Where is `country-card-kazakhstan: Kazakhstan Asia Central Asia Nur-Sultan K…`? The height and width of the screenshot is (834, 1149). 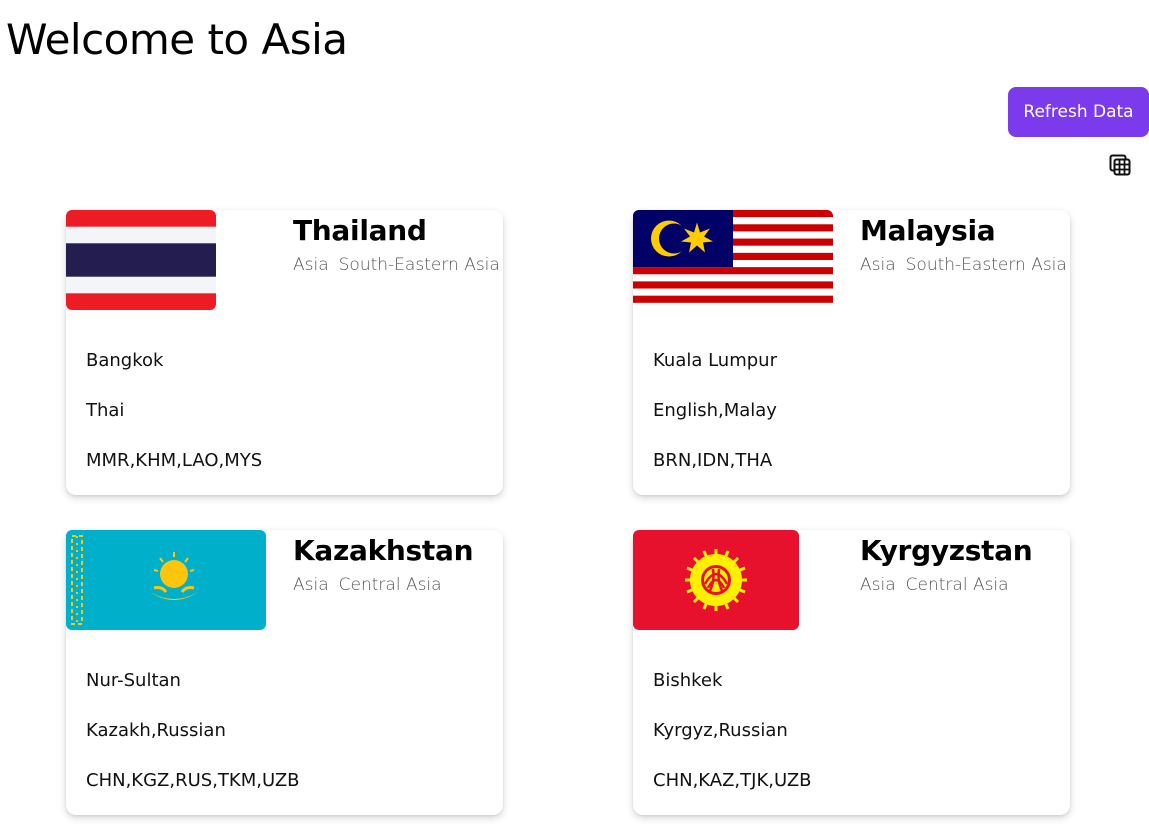 country-card-kazakhstan: Kazakhstan Asia Central Asia Nur-Sultan K… is located at coordinates (284, 672).